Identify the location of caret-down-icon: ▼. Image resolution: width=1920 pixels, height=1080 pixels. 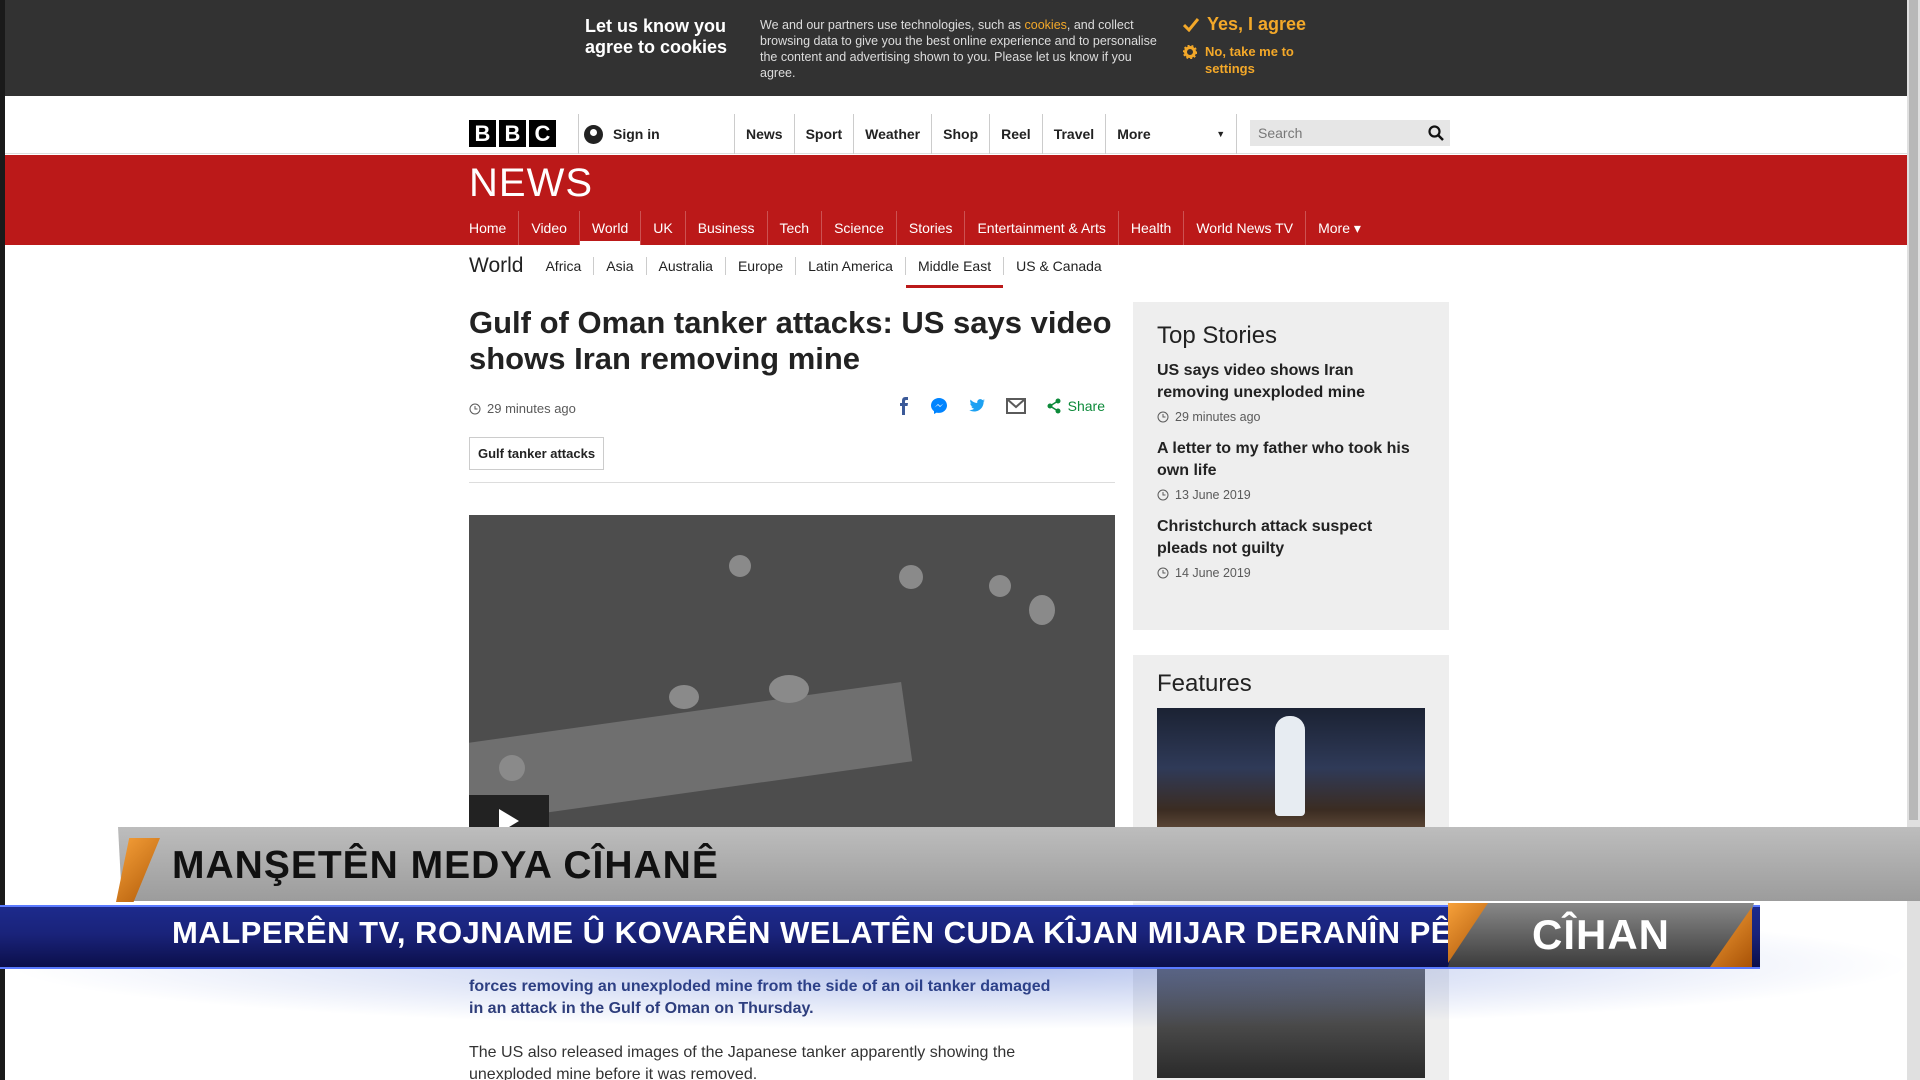
(1221, 134).